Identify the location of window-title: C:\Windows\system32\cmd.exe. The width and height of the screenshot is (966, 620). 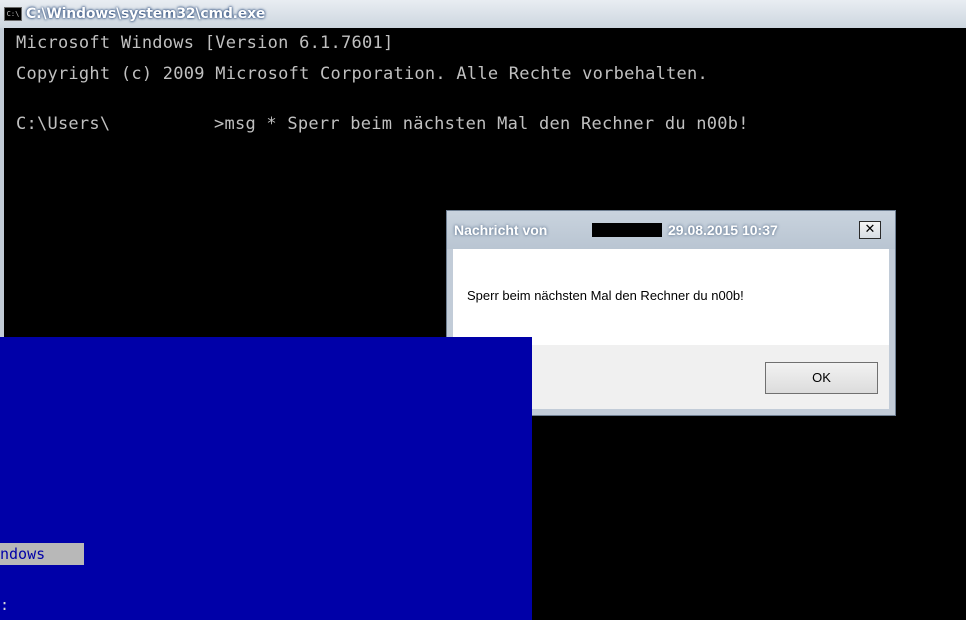
(146, 14).